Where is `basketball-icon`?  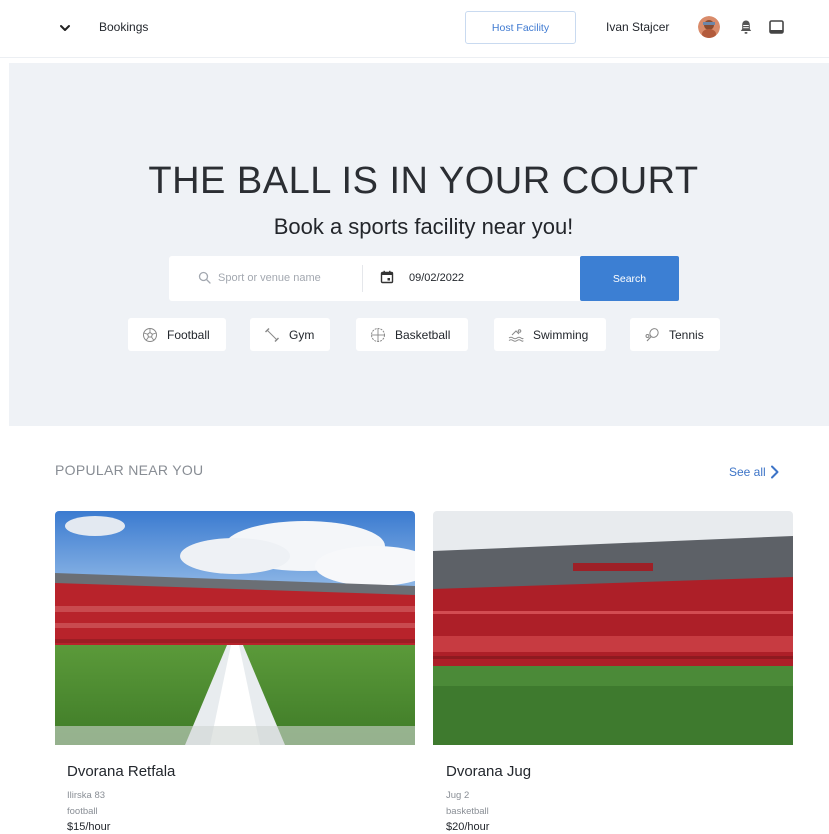 basketball-icon is located at coordinates (378, 334).